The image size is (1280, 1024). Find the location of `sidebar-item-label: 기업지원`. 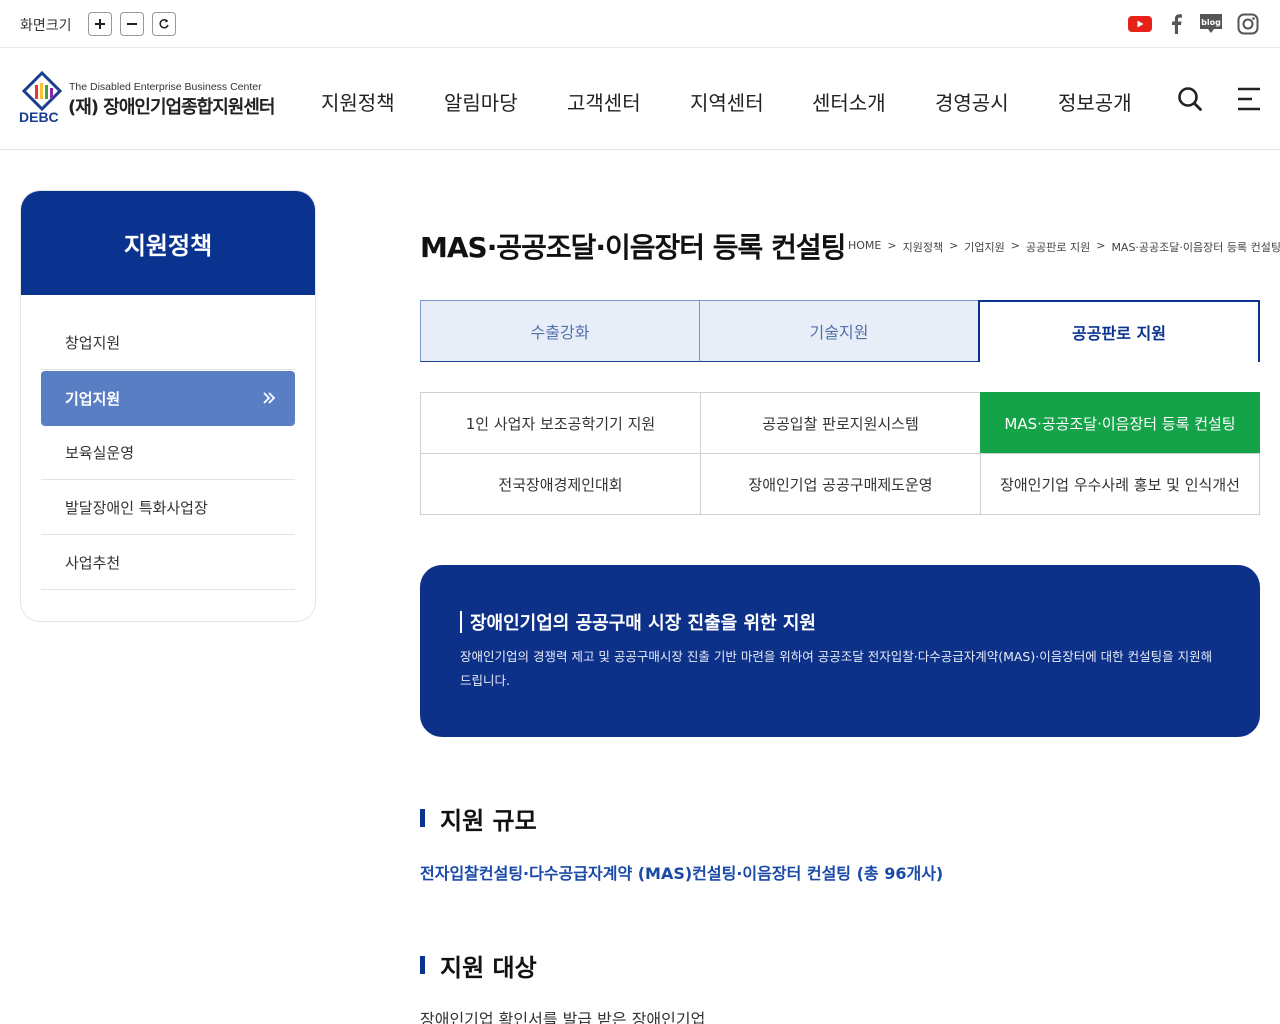

sidebar-item-label: 기업지원 is located at coordinates (93, 399).